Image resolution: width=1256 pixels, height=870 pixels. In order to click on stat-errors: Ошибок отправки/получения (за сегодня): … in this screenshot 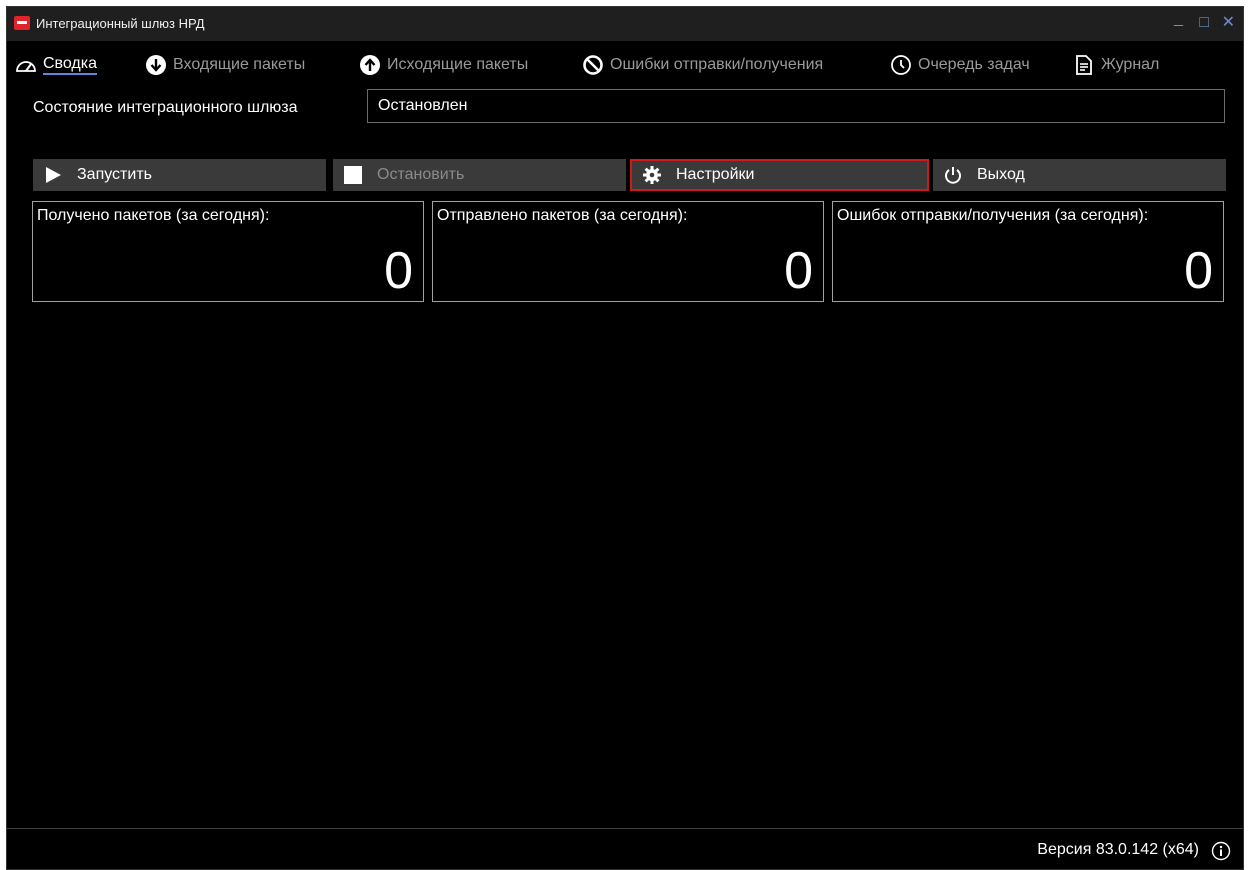, I will do `click(1028, 251)`.